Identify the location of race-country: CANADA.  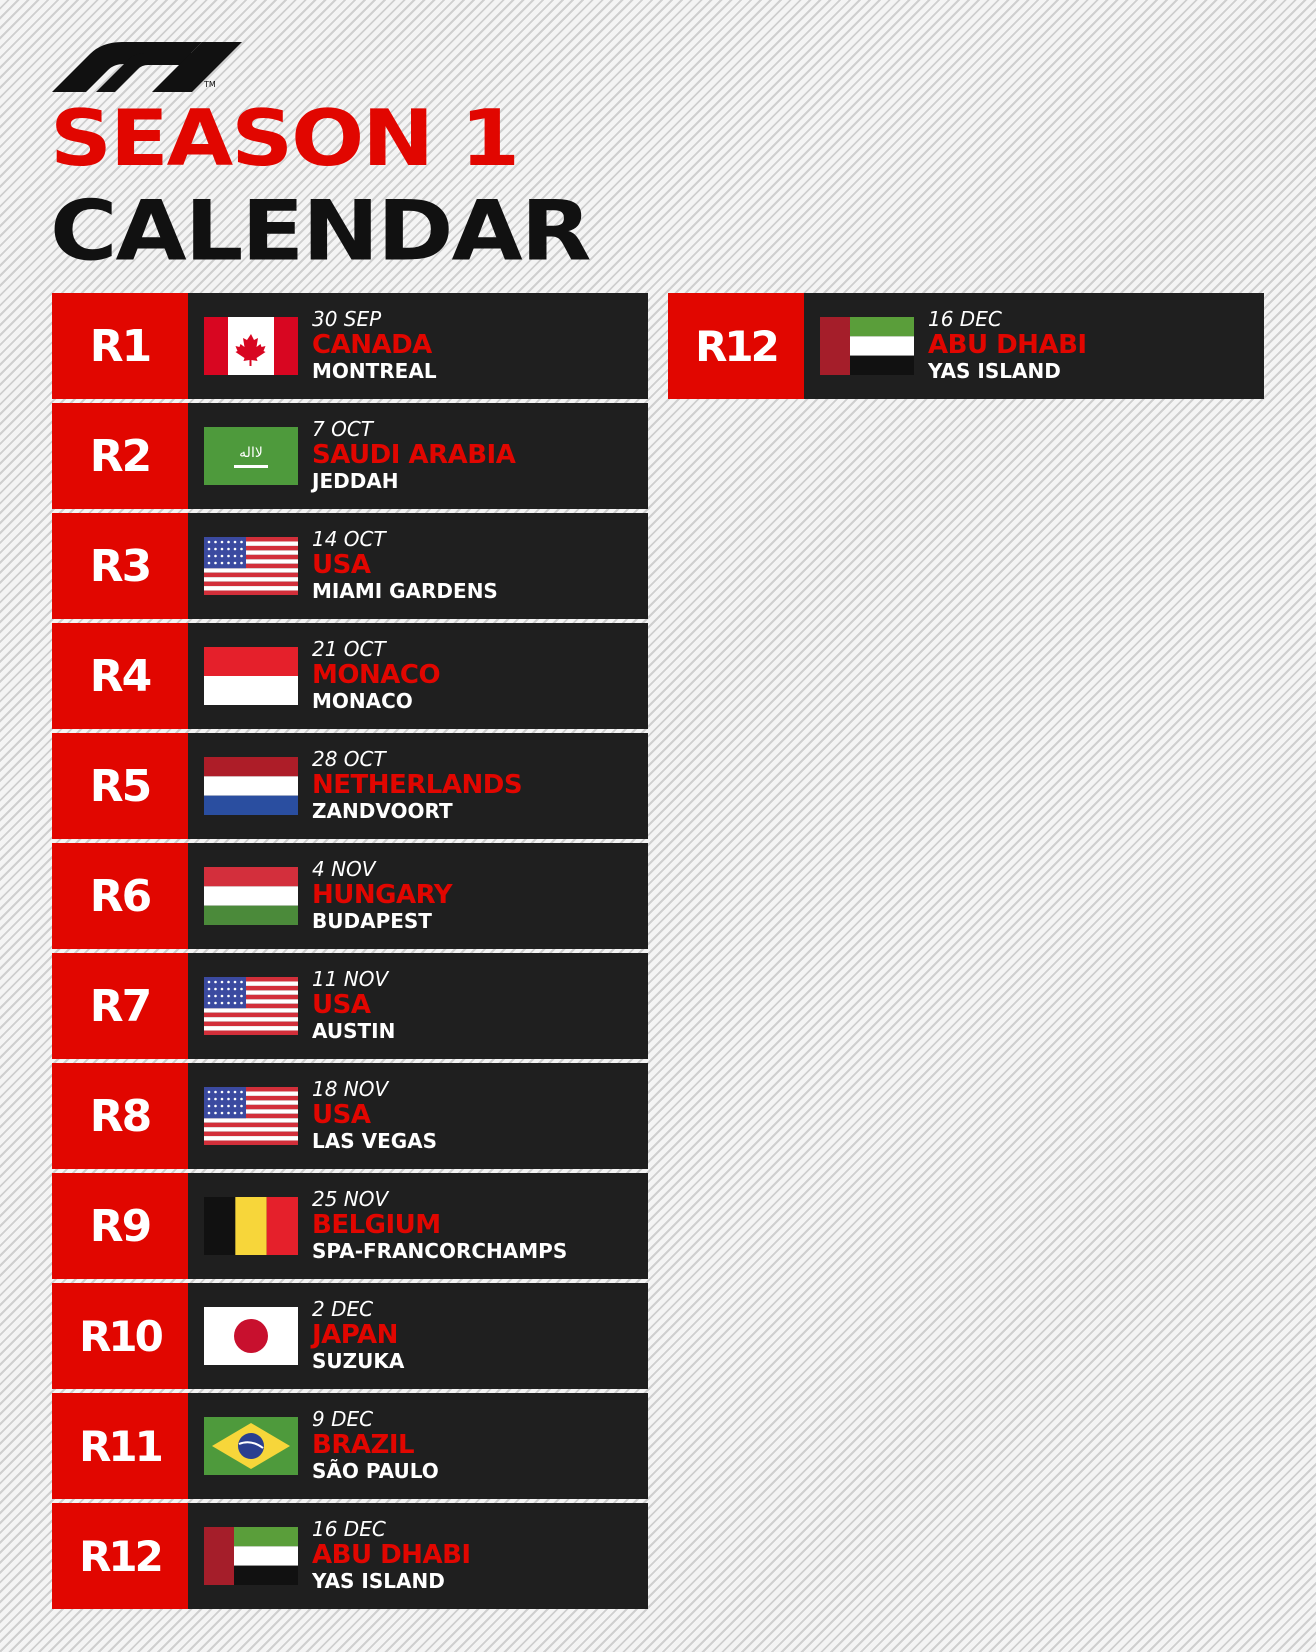
(372, 344).